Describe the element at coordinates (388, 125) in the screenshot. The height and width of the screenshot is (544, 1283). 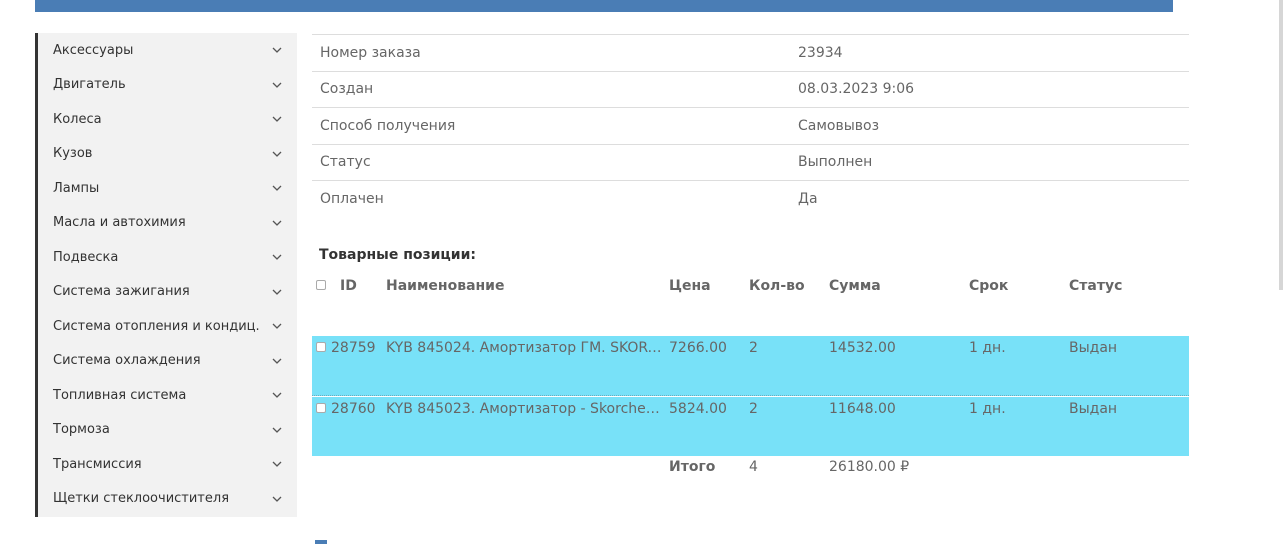
I see `info-label: Способ получения` at that location.